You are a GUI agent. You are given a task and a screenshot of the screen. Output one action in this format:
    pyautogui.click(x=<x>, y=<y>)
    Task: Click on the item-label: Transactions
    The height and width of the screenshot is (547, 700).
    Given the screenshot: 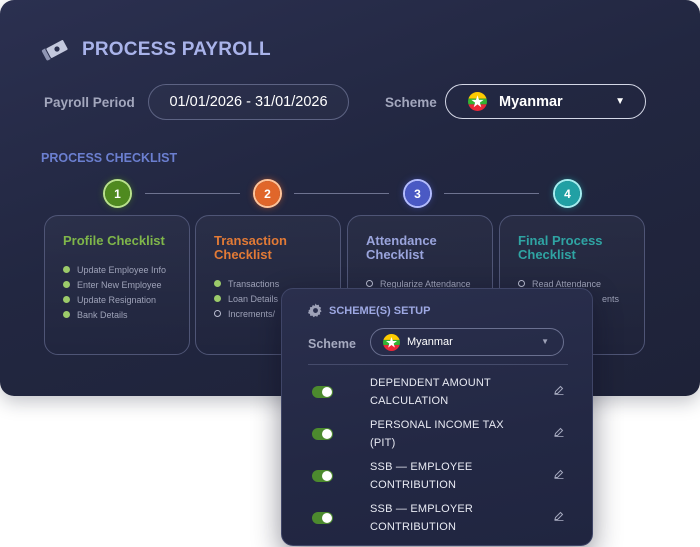 What is the action you would take?
    pyautogui.click(x=254, y=283)
    